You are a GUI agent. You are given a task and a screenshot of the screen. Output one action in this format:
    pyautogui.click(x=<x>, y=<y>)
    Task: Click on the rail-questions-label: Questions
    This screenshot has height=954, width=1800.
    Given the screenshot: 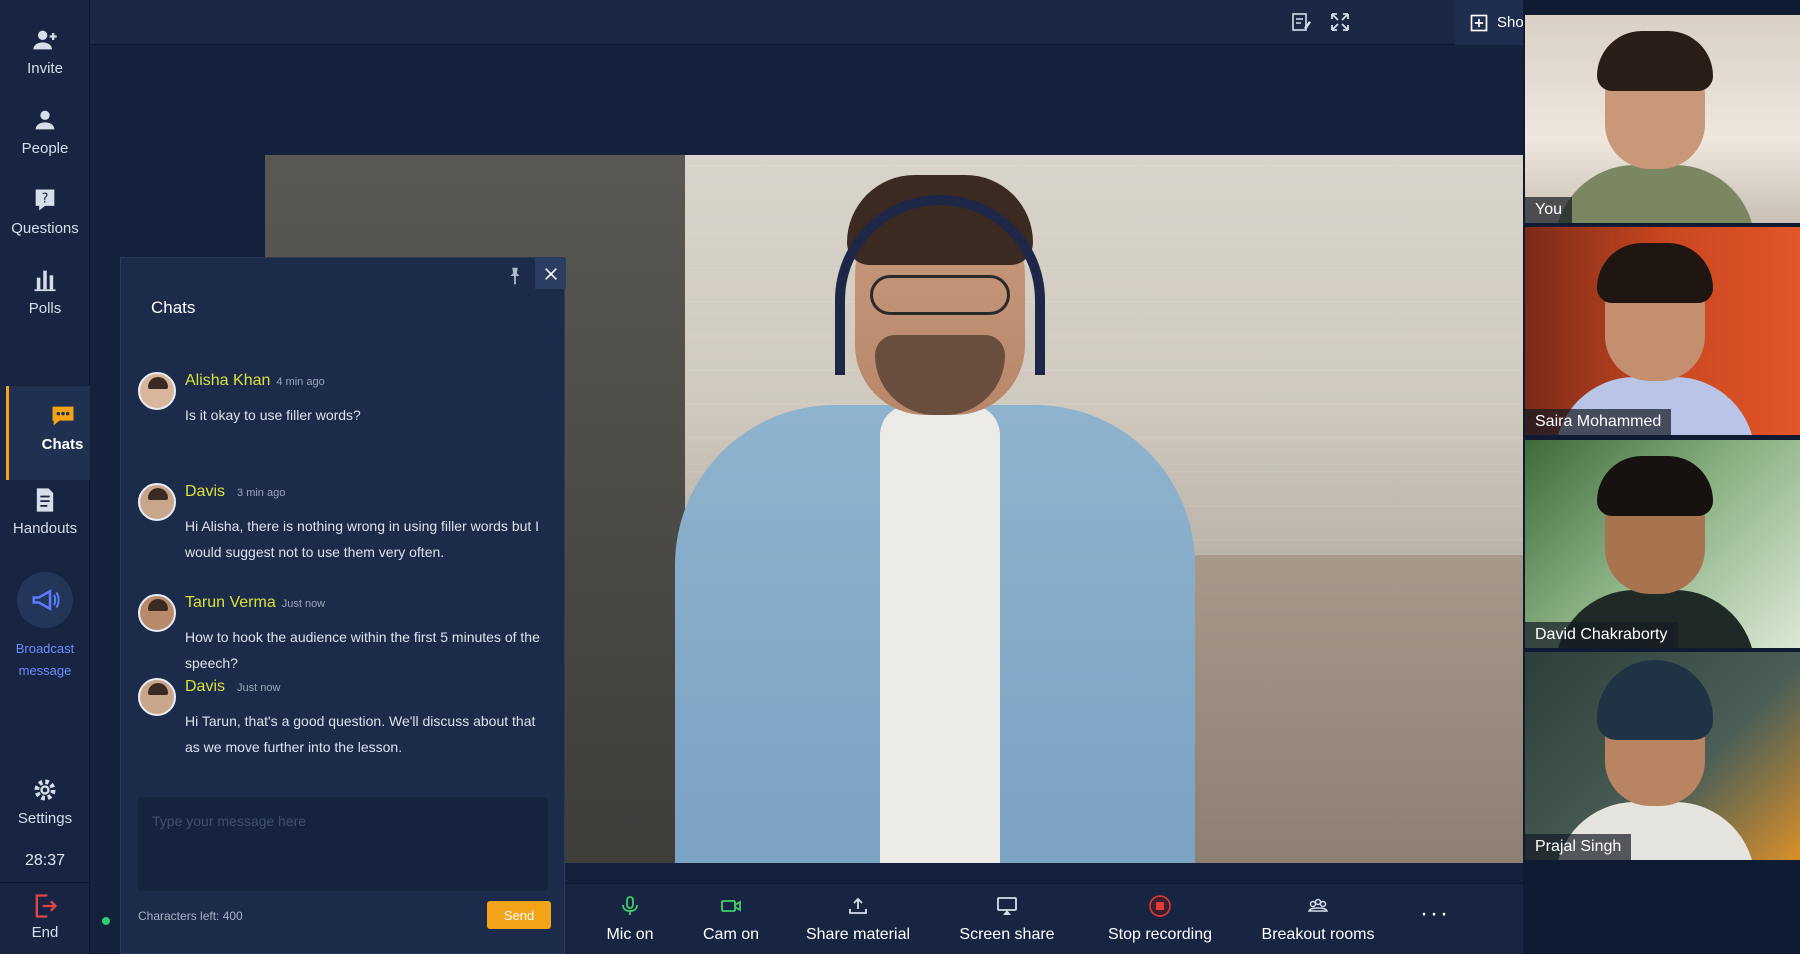 What is the action you would take?
    pyautogui.click(x=45, y=228)
    